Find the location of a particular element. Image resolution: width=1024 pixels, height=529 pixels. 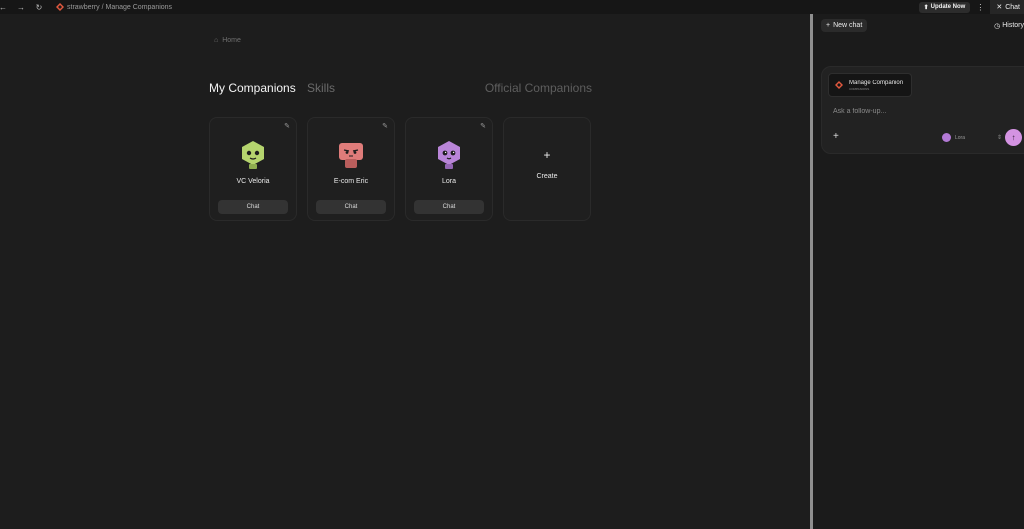

companion-select: Lora ⇕ is located at coordinates (972, 137).